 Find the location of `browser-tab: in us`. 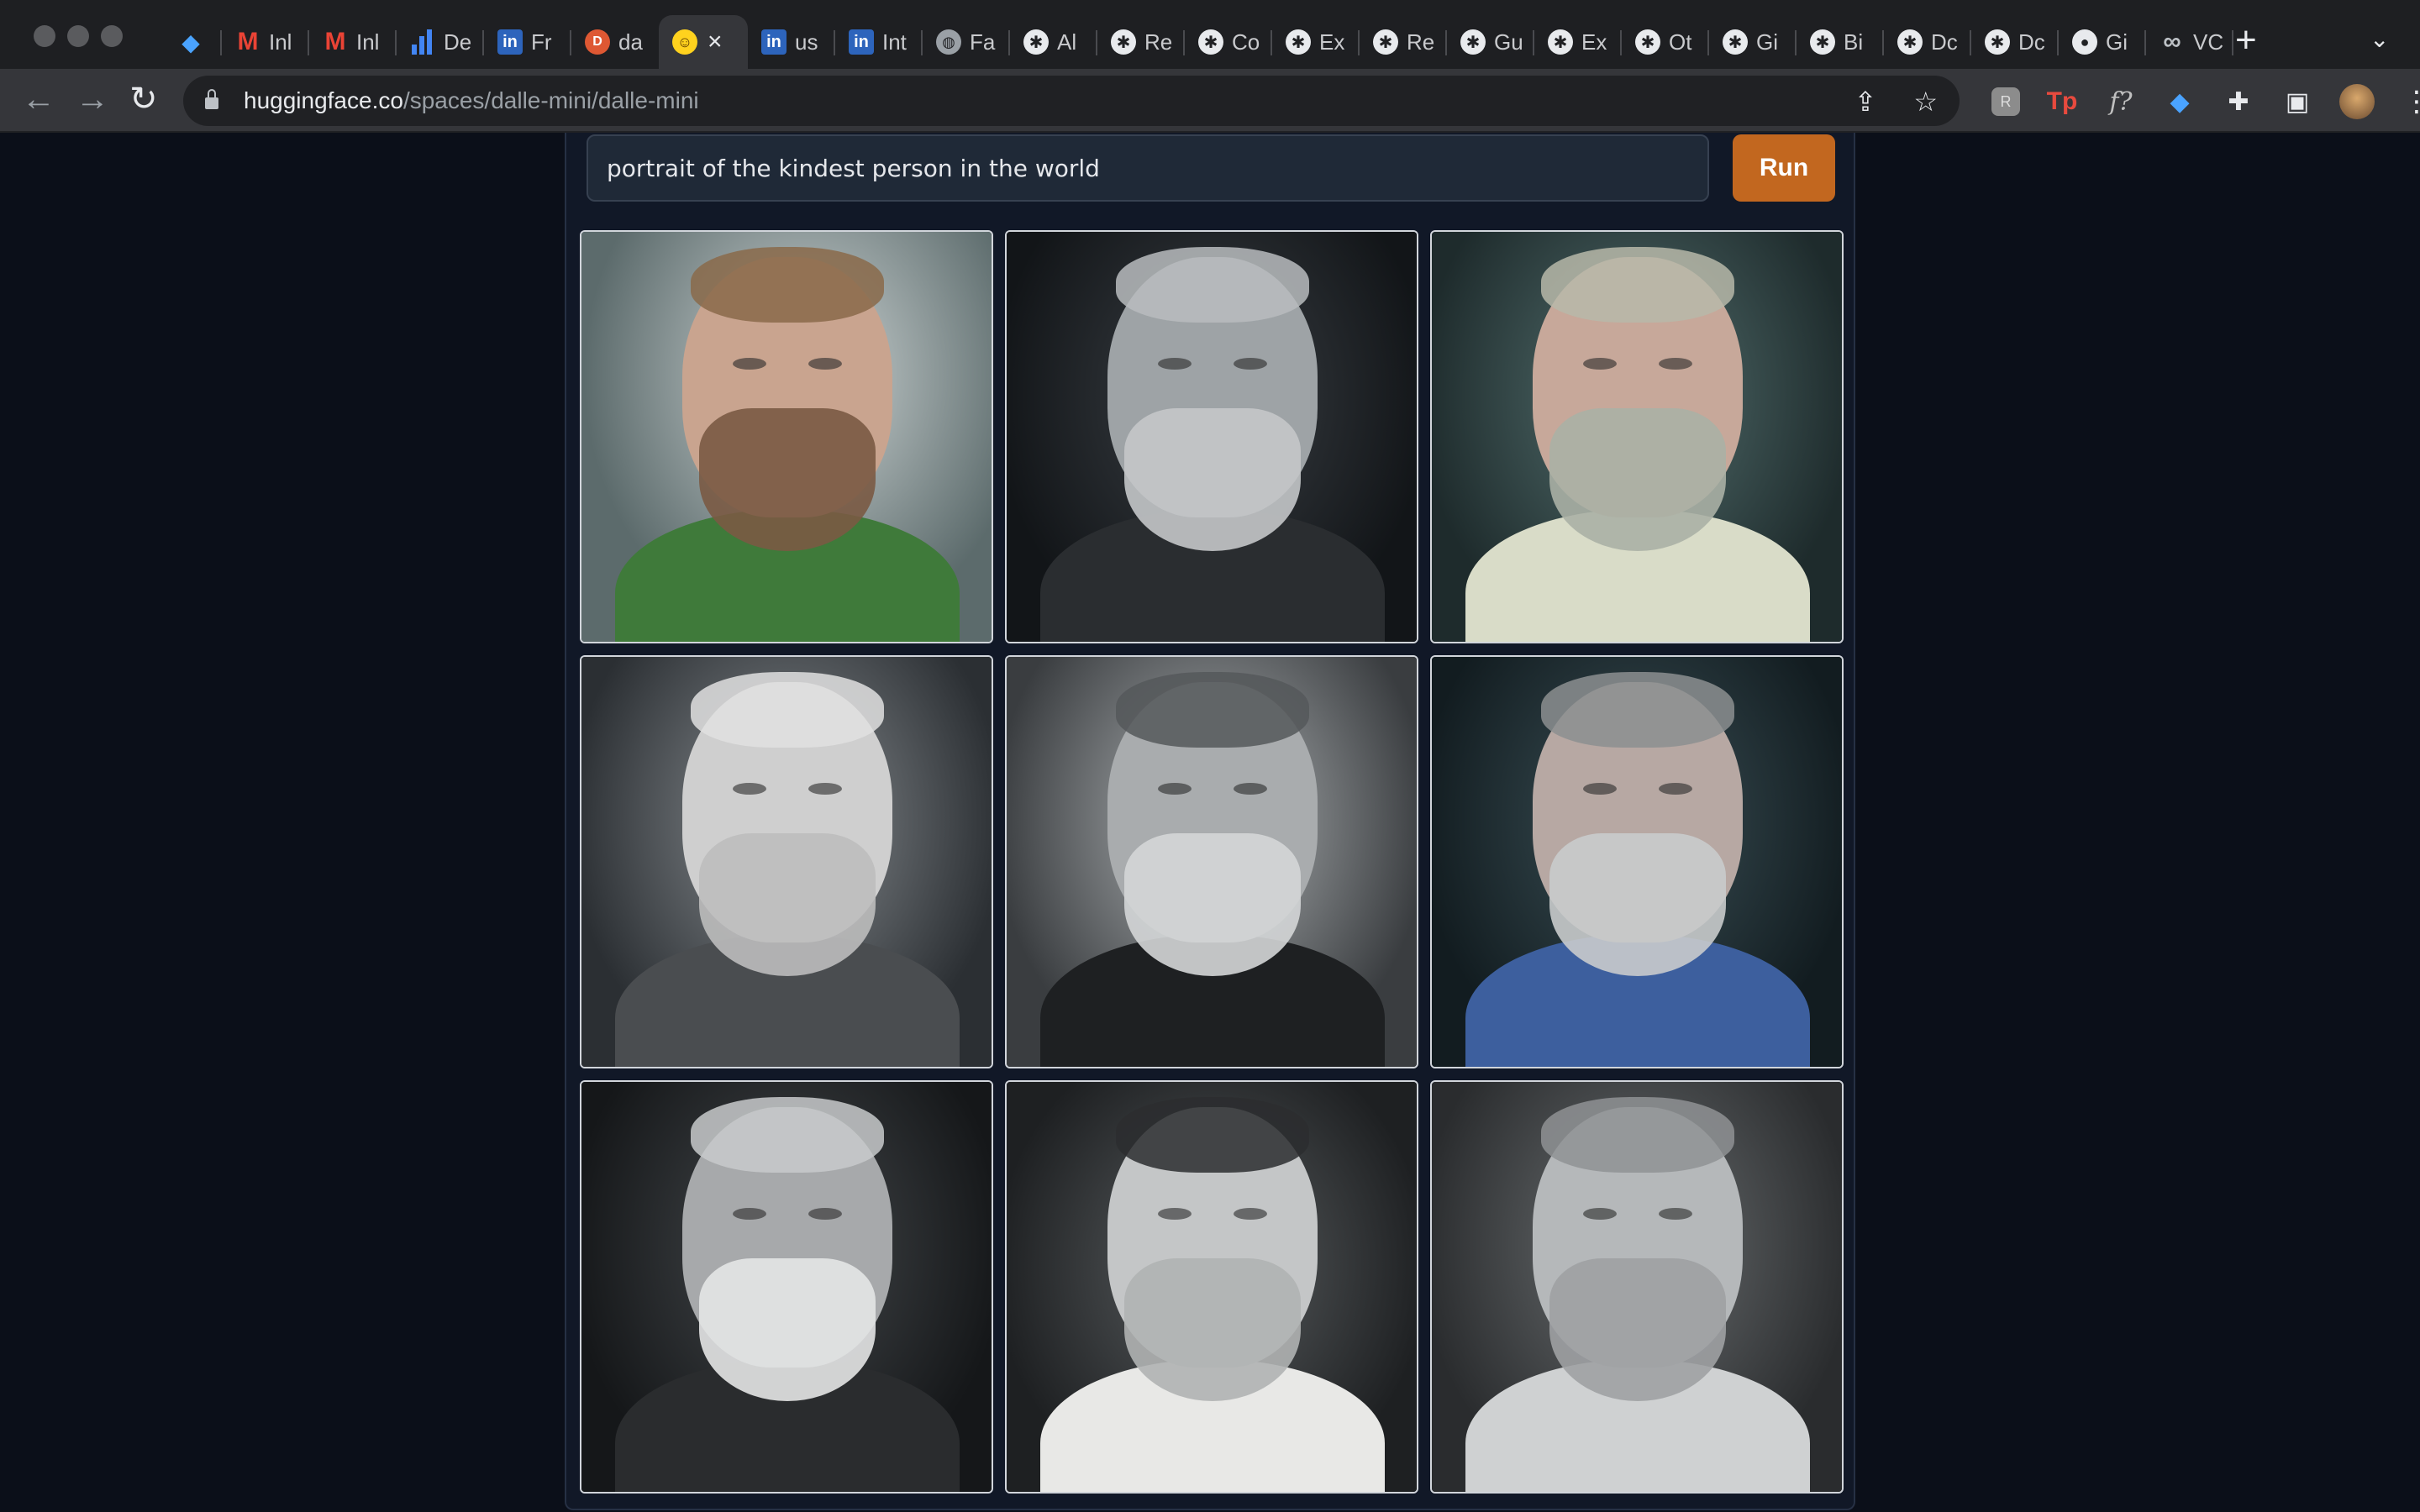

browser-tab: in us is located at coordinates (792, 42).